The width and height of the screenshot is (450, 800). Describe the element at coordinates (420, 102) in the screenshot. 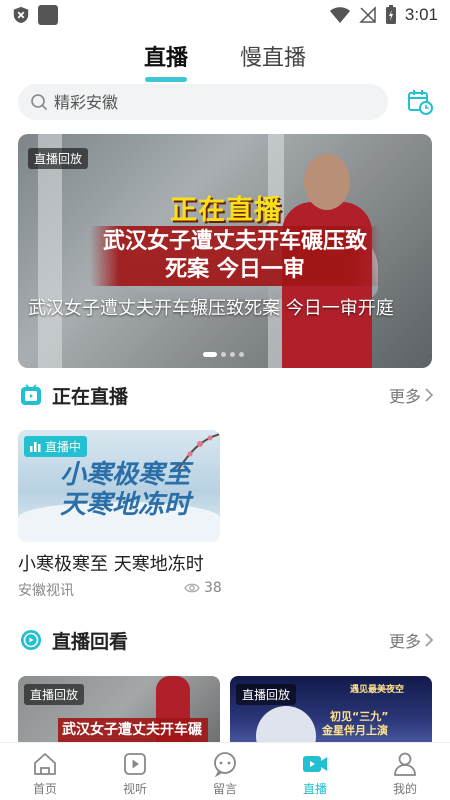

I see `calendar-clock-icon` at that location.